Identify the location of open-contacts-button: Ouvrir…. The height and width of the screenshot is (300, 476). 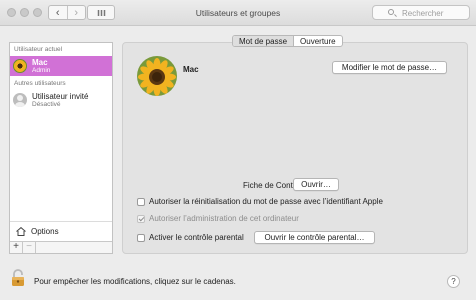
(316, 184).